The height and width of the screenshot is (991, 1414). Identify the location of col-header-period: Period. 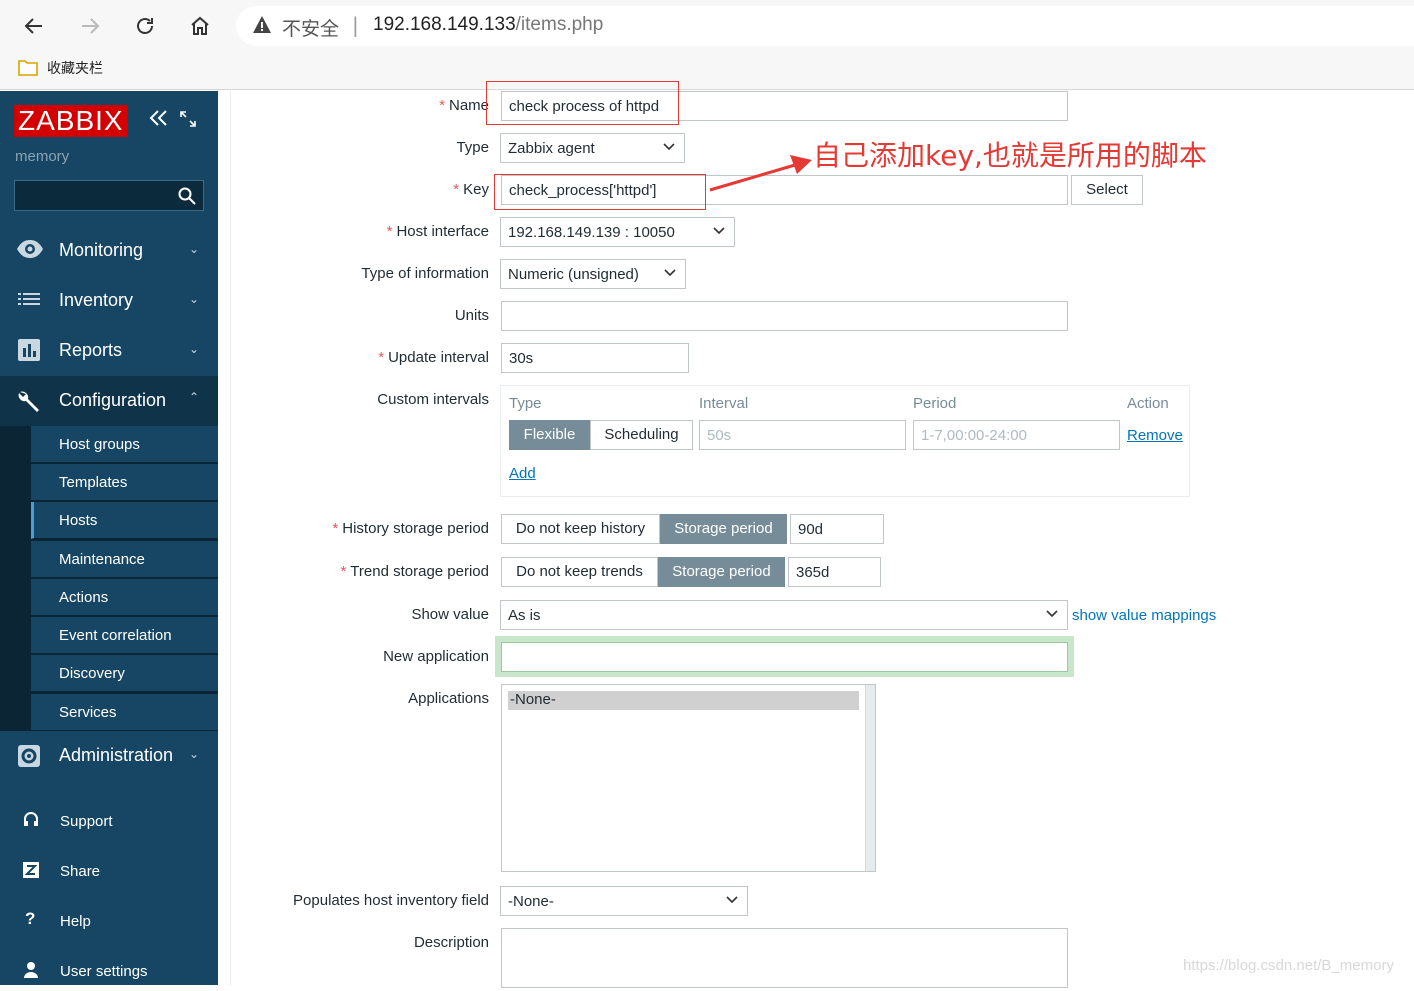
(935, 403).